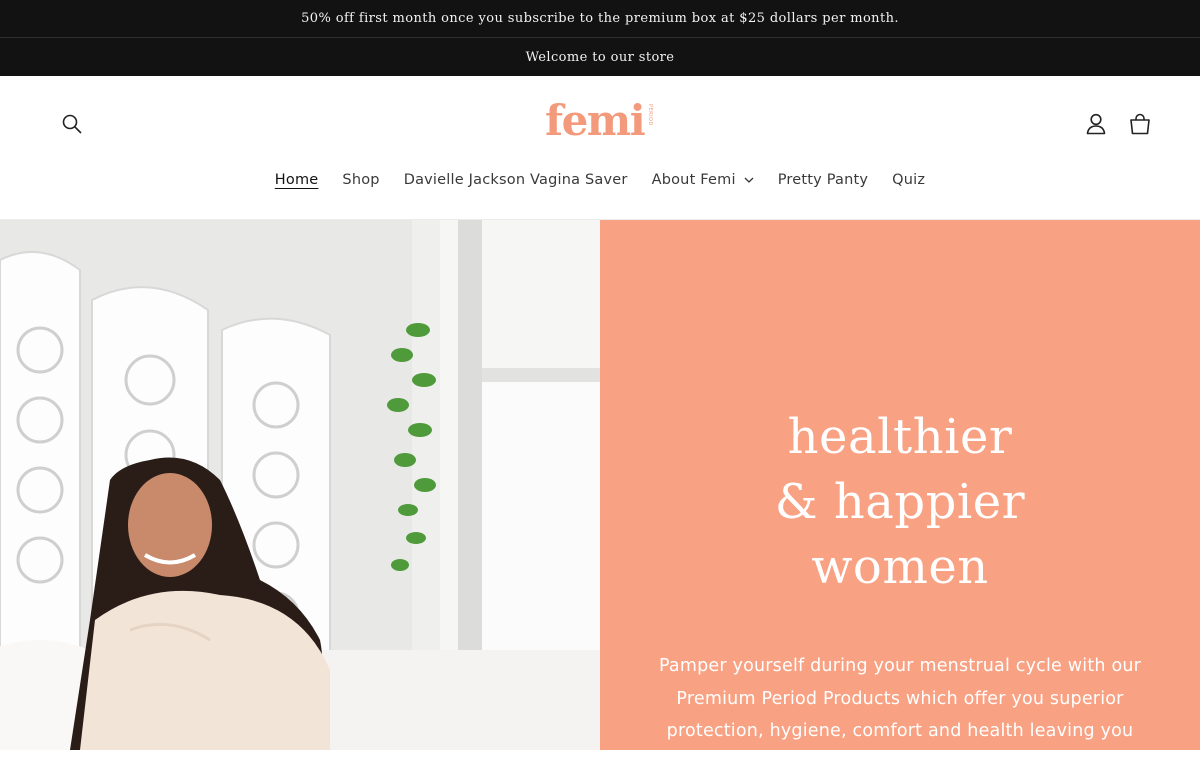 Image resolution: width=1200 pixels, height=780 pixels. What do you see at coordinates (749, 180) in the screenshot?
I see `chevron-down-icon` at bounding box center [749, 180].